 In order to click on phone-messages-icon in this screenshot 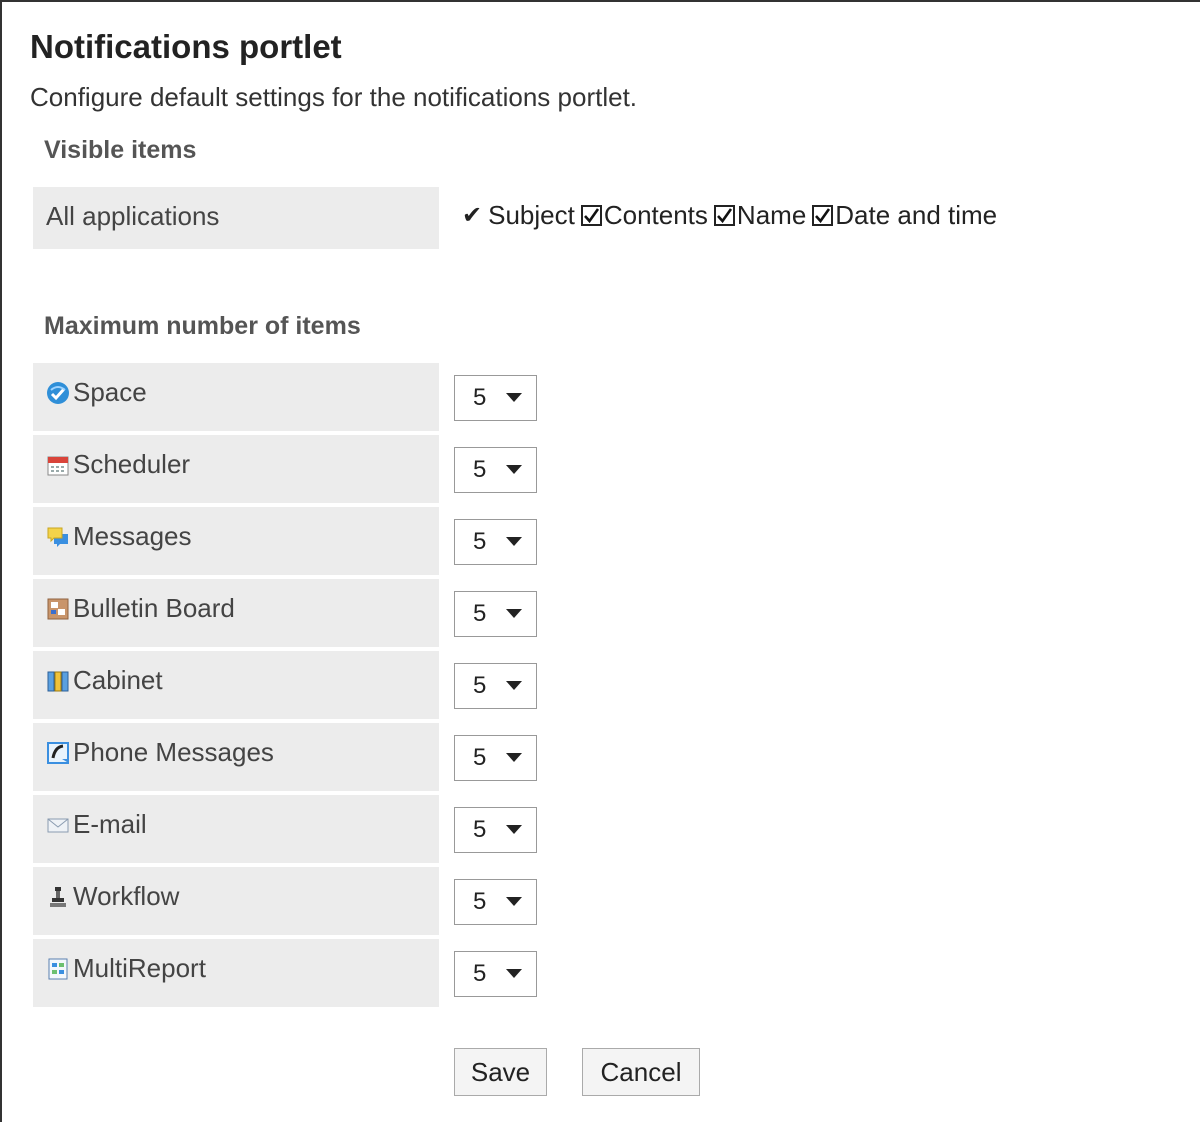, I will do `click(58, 753)`.